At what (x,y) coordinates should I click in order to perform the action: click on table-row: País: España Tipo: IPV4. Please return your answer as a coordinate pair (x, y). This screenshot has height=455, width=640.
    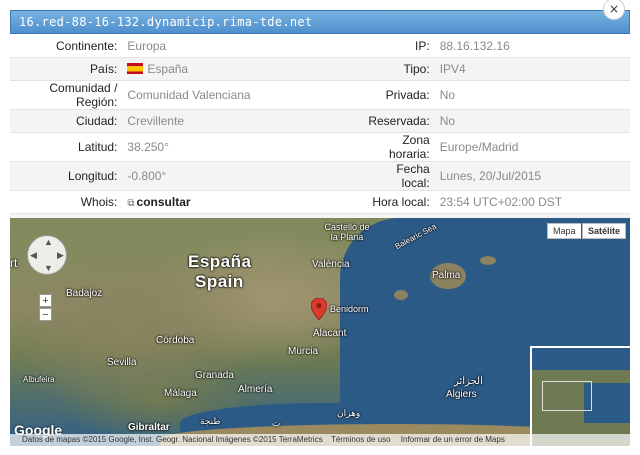
    Looking at the image, I should click on (320, 69).